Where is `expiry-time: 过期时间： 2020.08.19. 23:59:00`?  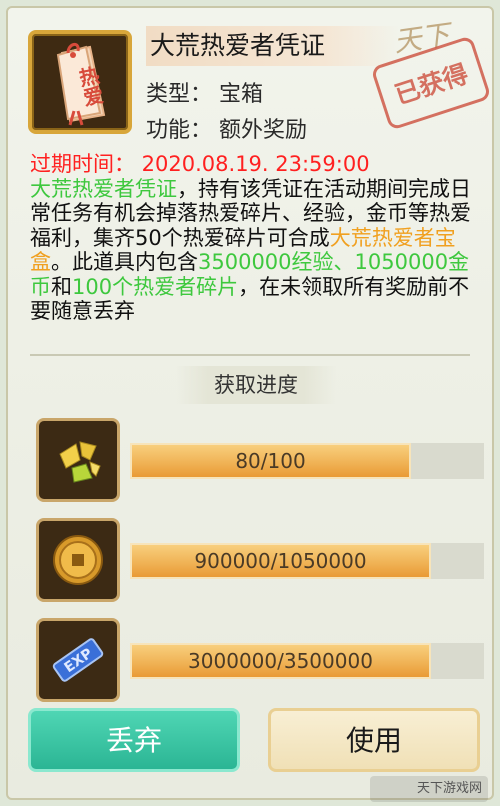
expiry-time: 过期时间： 2020.08.19. 23:59:00 is located at coordinates (200, 164).